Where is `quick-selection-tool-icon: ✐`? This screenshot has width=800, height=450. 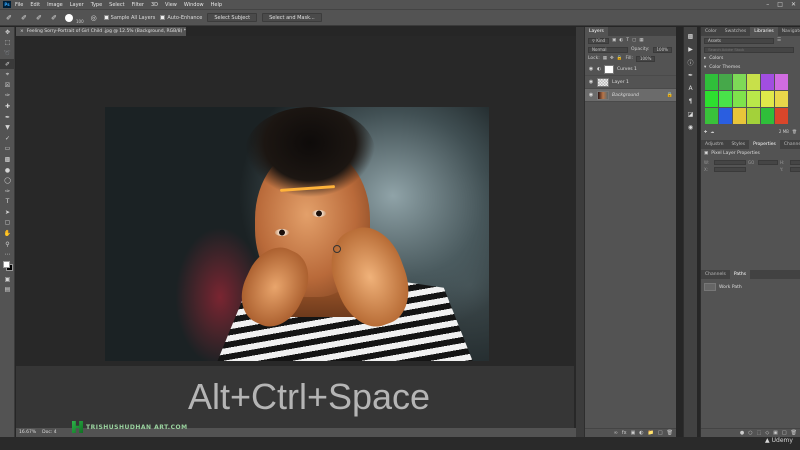 quick-selection-tool-icon: ✐ is located at coordinates (7, 64).